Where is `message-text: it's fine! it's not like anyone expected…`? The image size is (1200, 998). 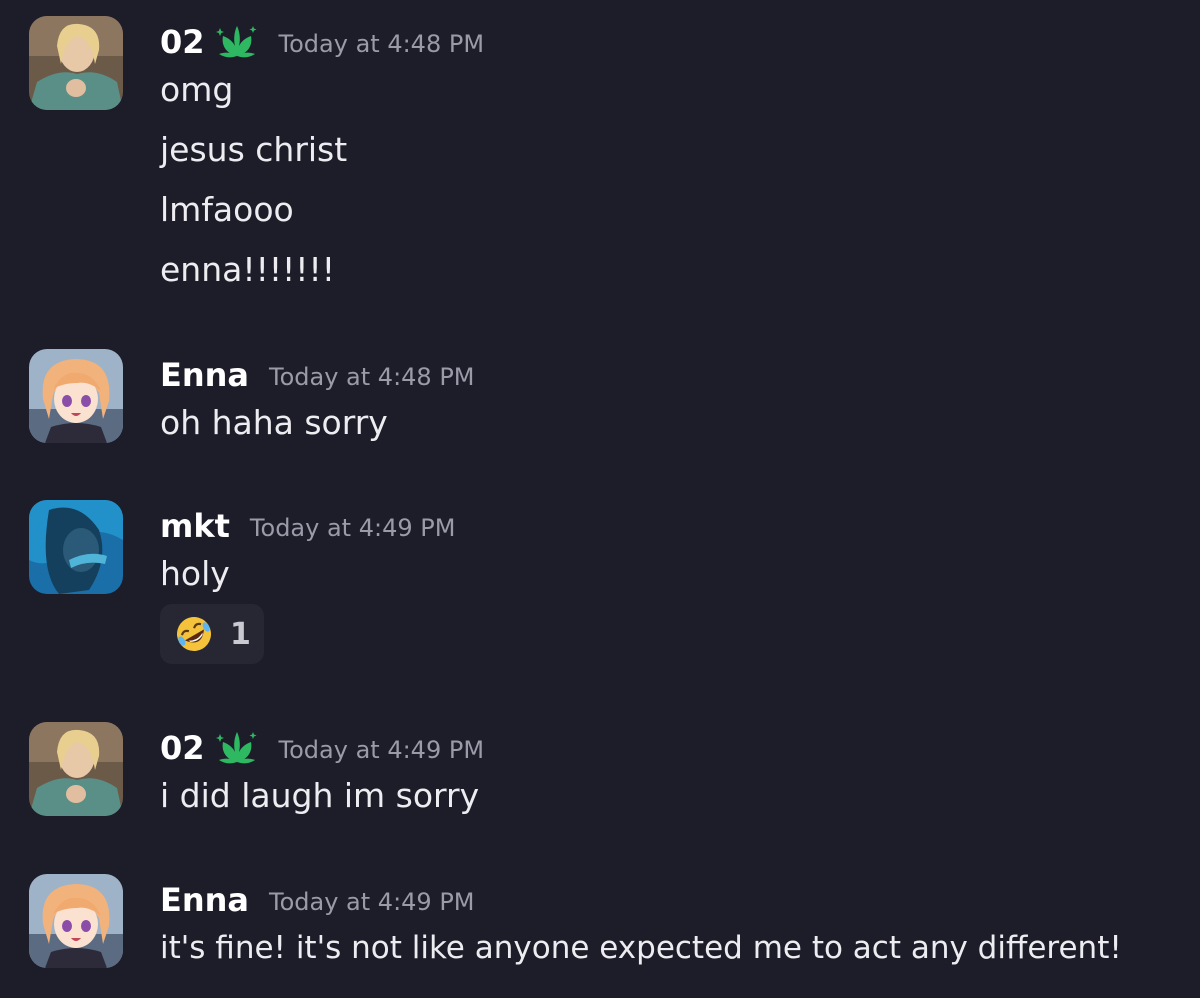 message-text: it's fine! it's not like anyone expected… is located at coordinates (641, 948).